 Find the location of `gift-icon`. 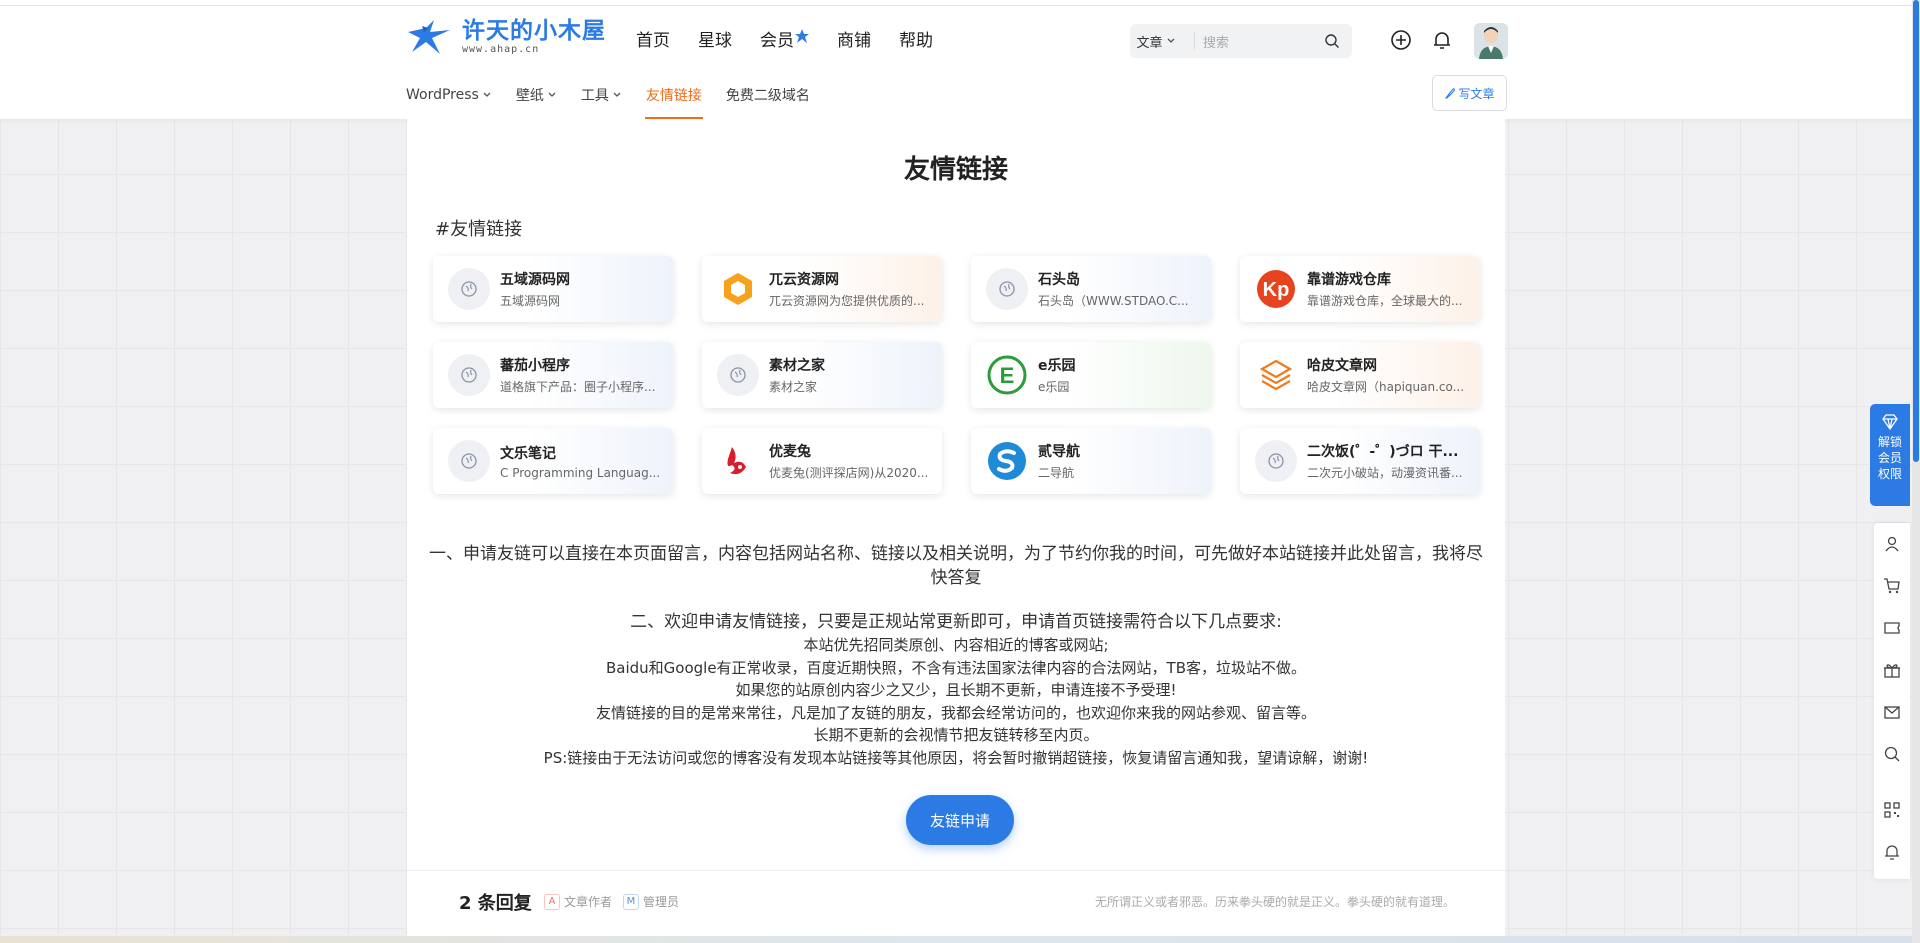

gift-icon is located at coordinates (1892, 672).